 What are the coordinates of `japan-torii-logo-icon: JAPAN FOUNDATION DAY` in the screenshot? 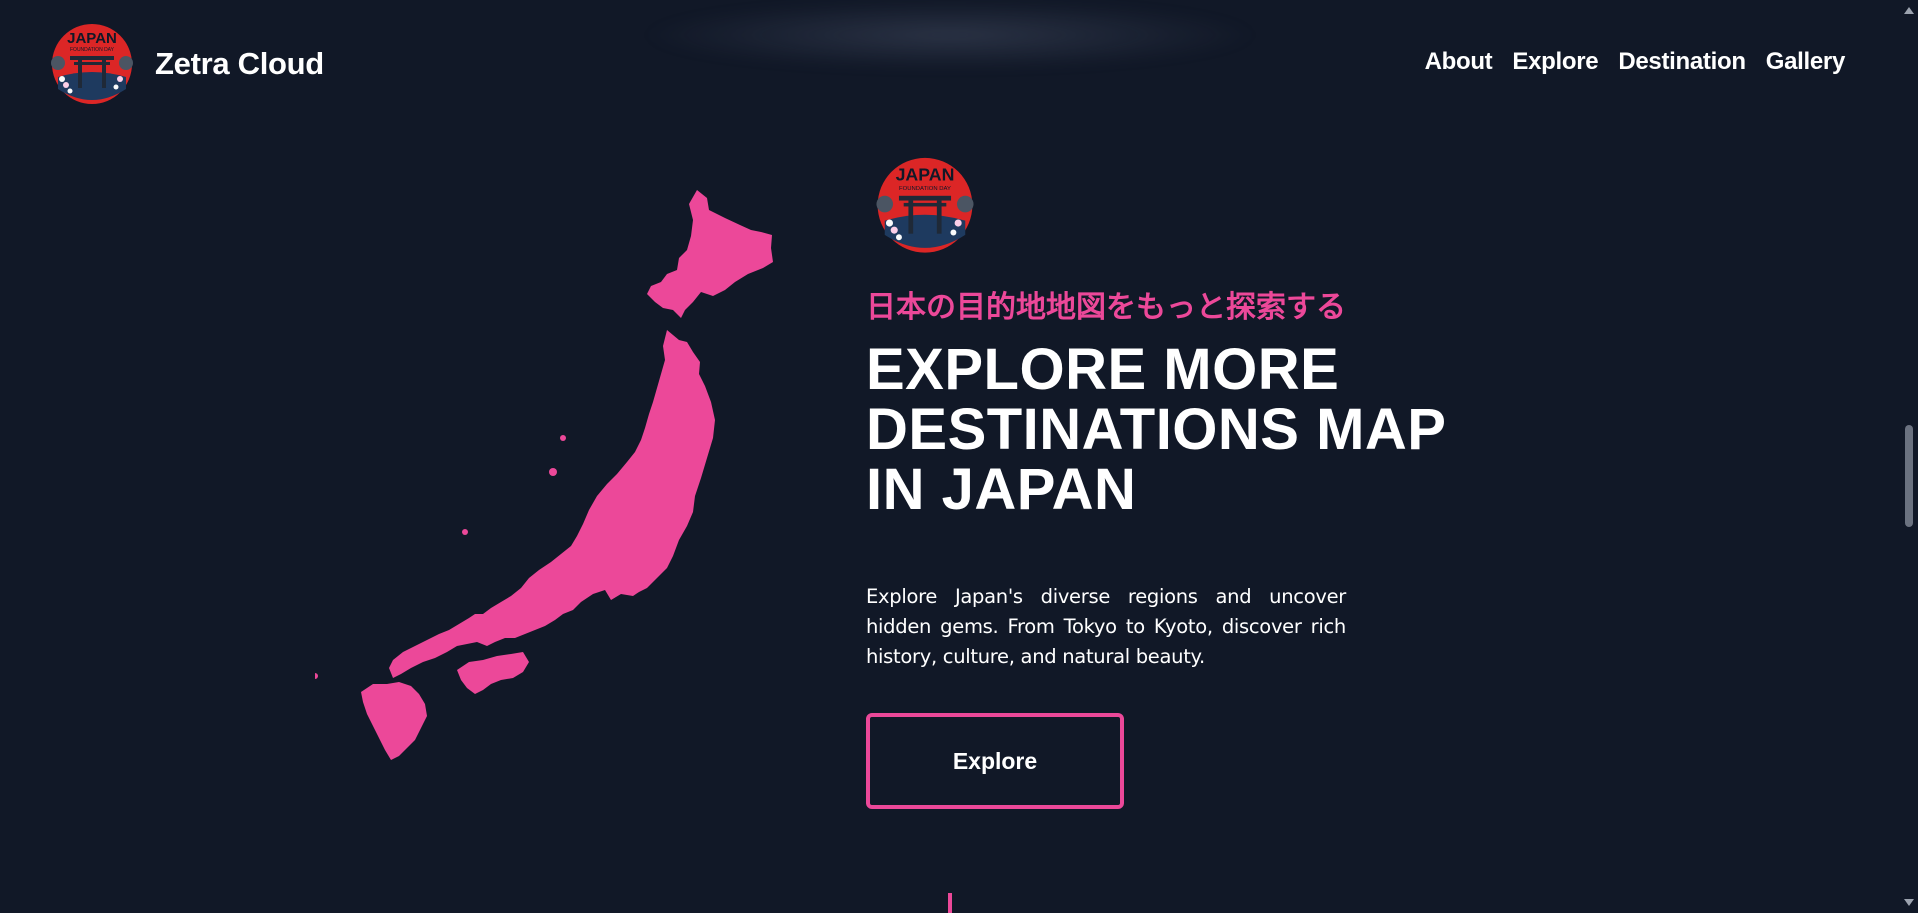 It's located at (92, 62).